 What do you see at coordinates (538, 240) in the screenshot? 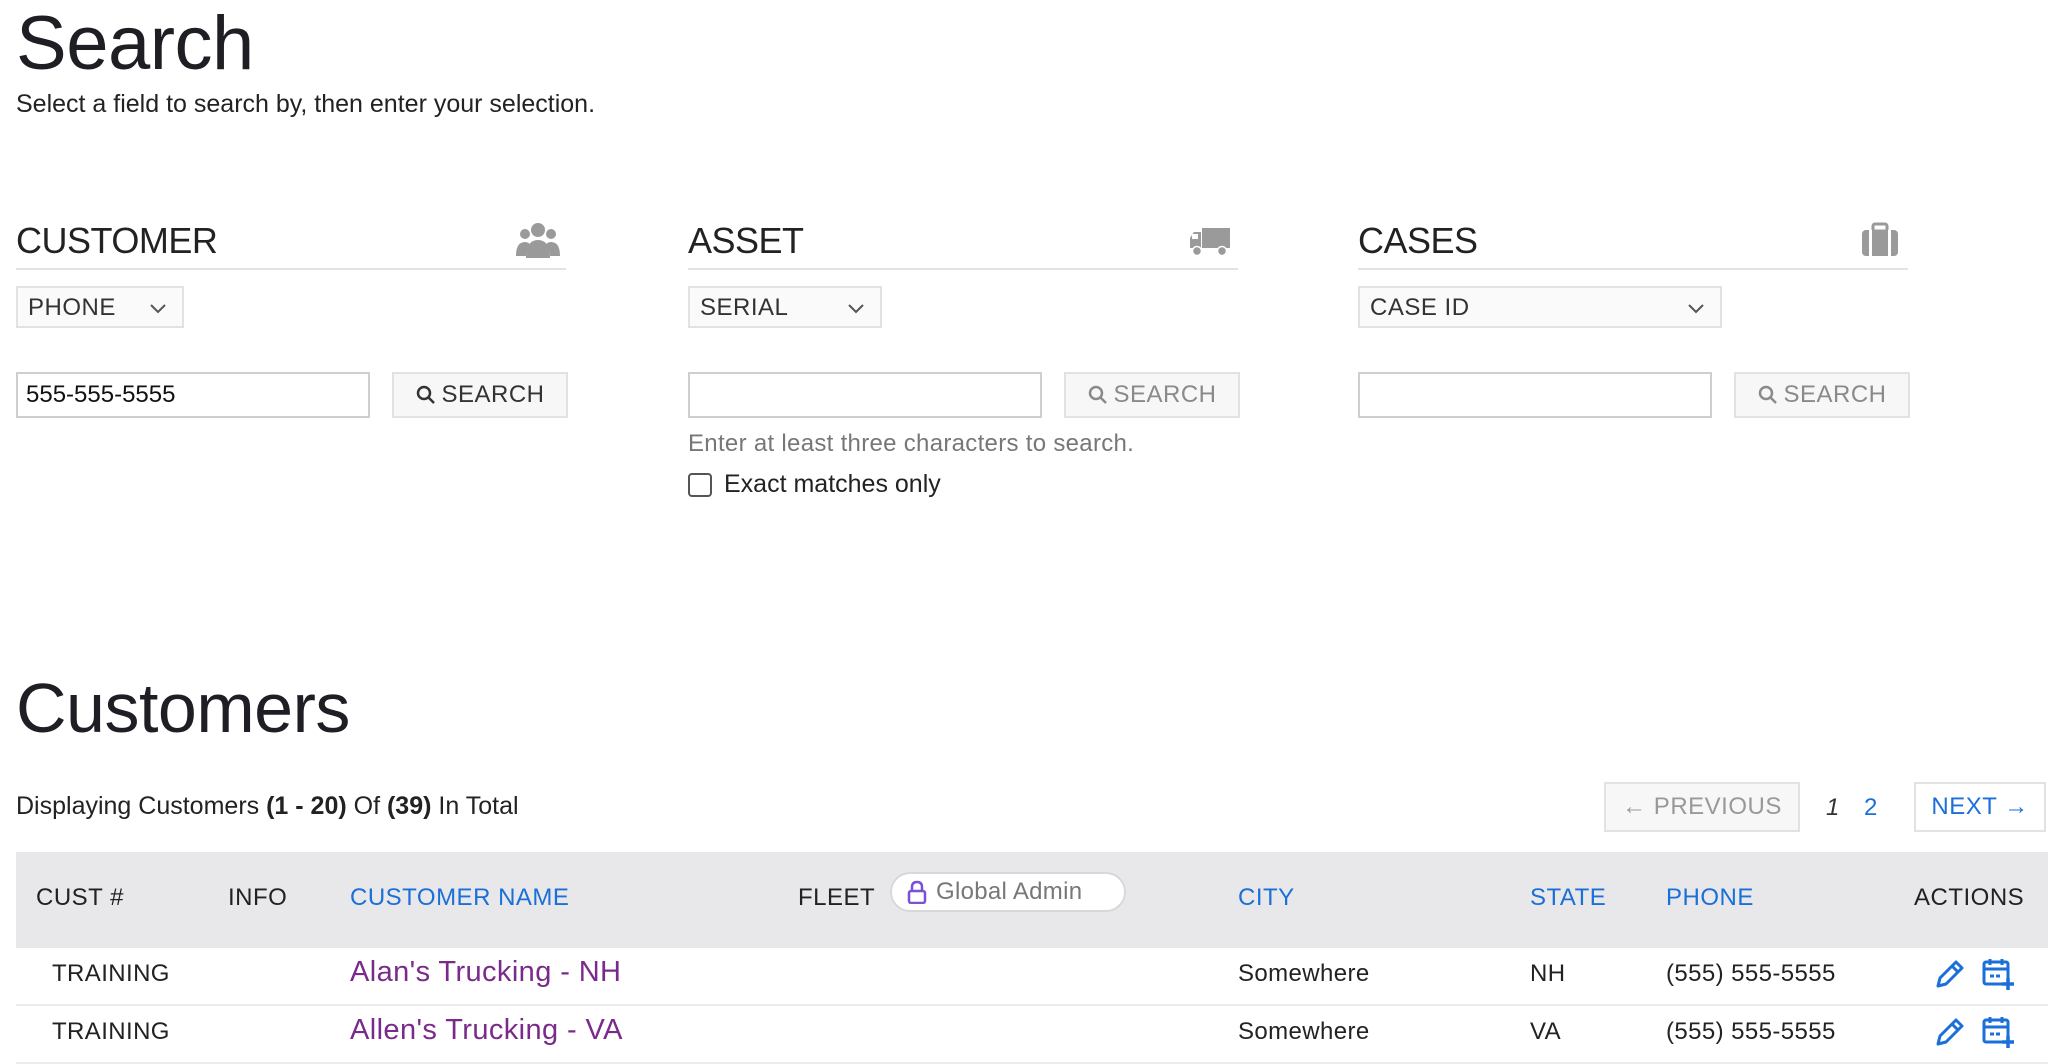
I see `users-icon` at bounding box center [538, 240].